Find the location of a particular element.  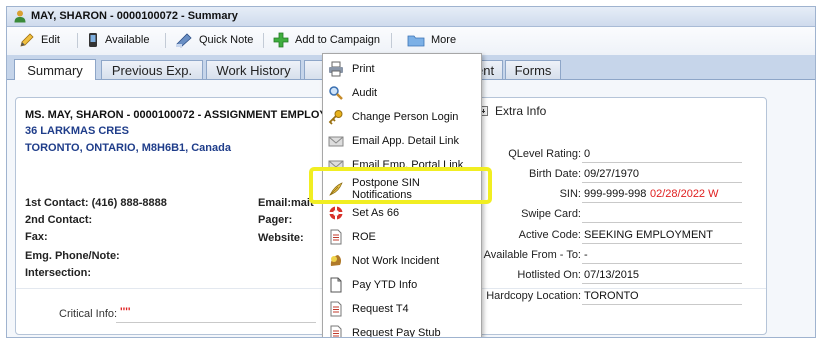

menu-item-change-person-login: Change Person Login is located at coordinates (402, 117).